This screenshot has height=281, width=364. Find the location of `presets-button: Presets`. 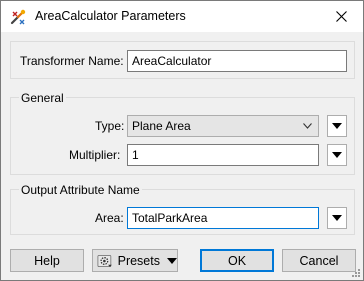

presets-button: Presets is located at coordinates (135, 260).